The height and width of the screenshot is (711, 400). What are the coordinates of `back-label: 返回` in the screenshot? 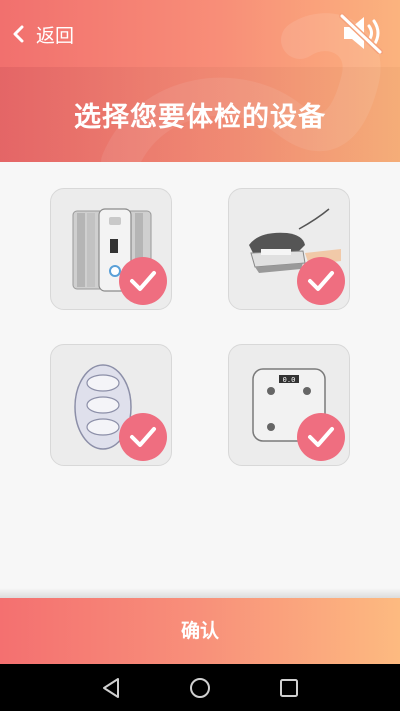 It's located at (55, 35).